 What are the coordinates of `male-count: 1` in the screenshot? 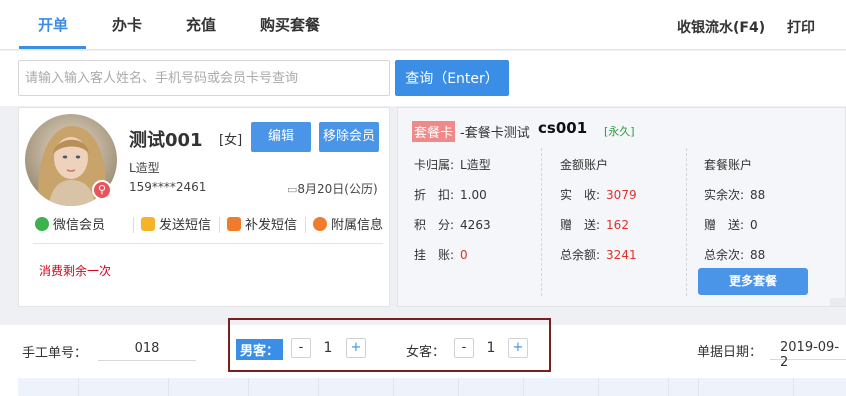 It's located at (328, 348).